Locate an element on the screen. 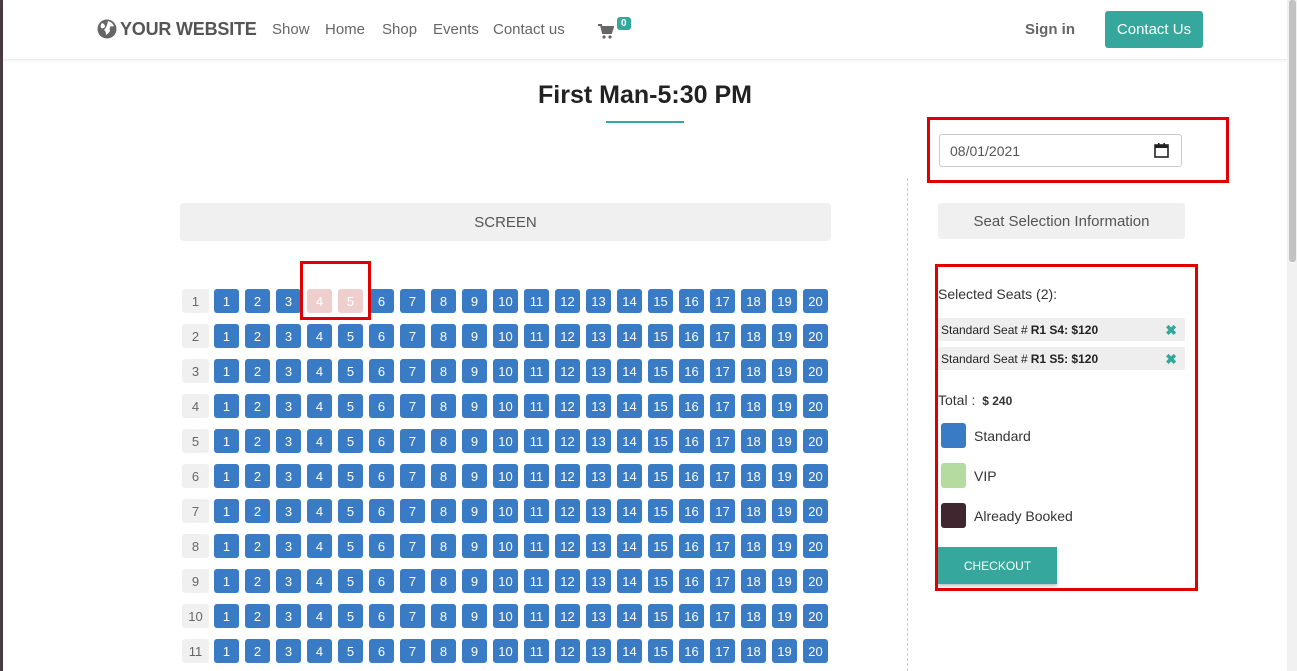  show-date-input: 08/01/2021 is located at coordinates (1060, 150).